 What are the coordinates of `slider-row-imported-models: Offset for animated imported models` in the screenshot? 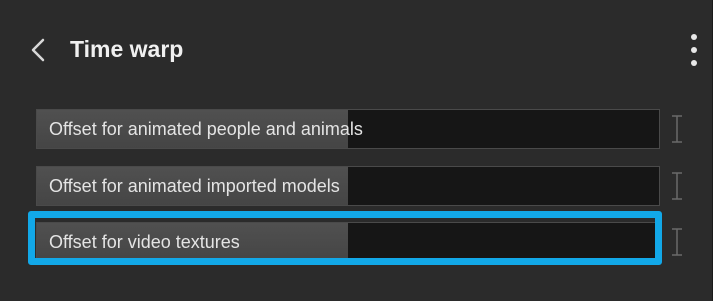 It's located at (348, 186).